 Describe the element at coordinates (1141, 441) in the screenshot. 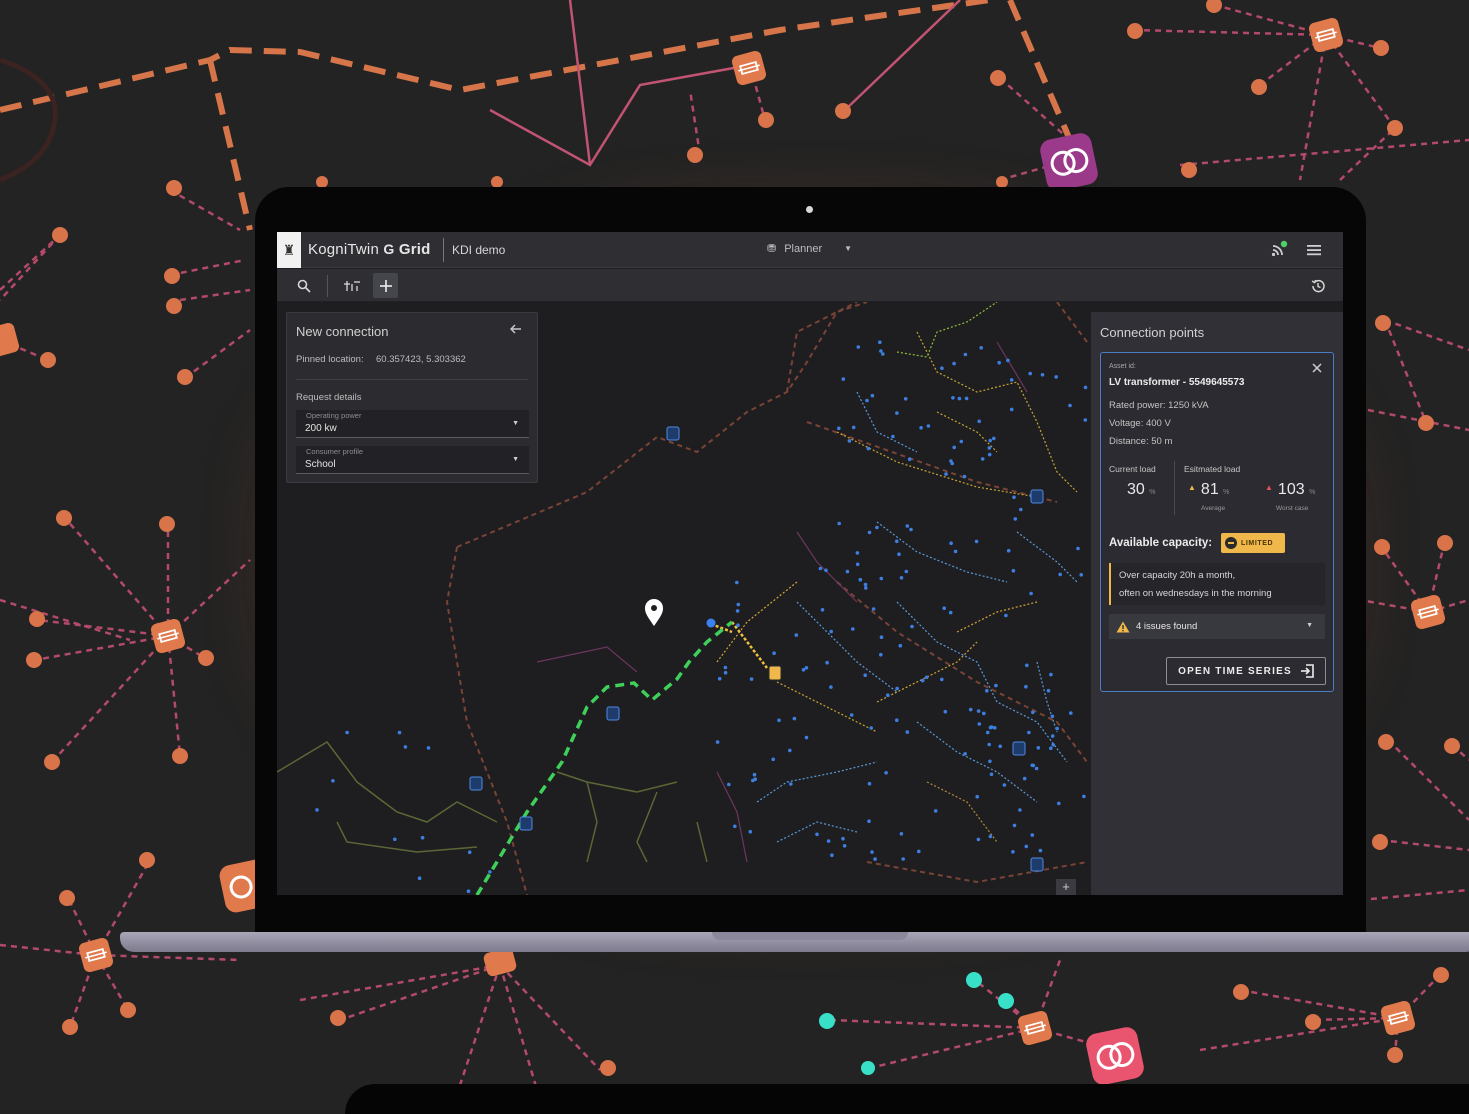

I see `distance: Distance: 50 m` at that location.